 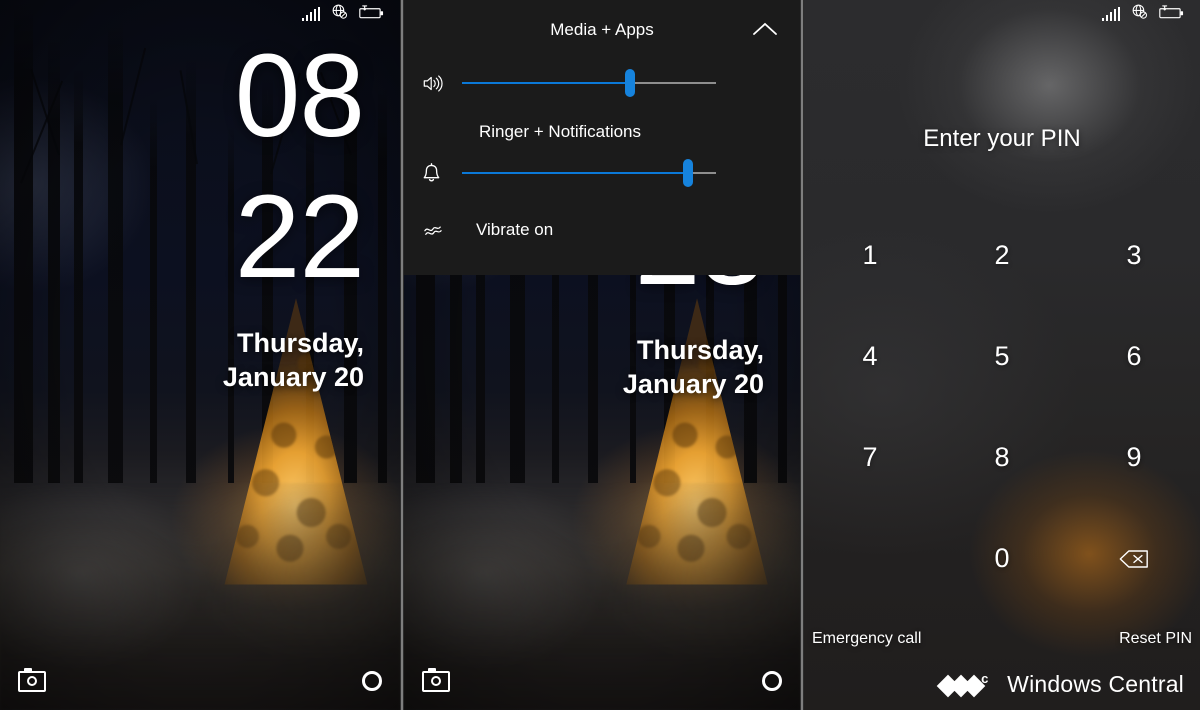 I want to click on key-4: 4, so click(x=870, y=356).